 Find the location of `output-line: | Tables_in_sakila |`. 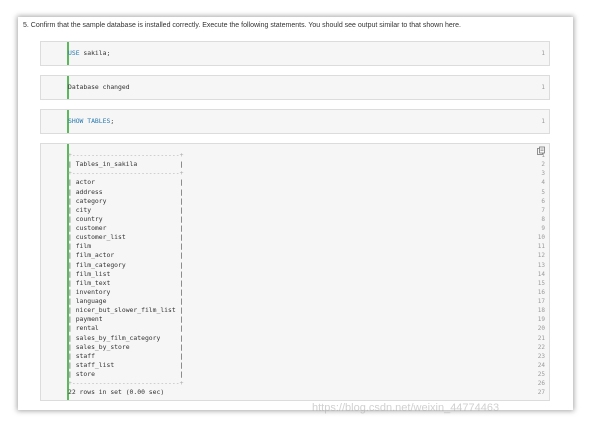

output-line: | Tables_in_sakila | is located at coordinates (126, 164).